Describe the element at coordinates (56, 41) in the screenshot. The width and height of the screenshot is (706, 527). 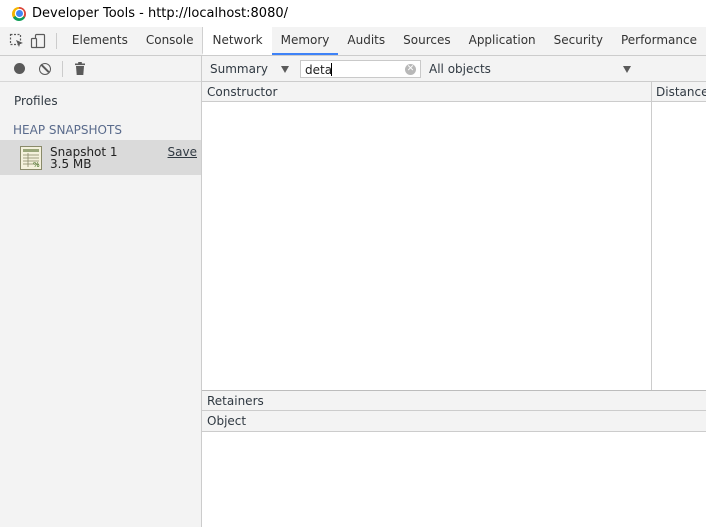
I see `toolbar-separator` at that location.